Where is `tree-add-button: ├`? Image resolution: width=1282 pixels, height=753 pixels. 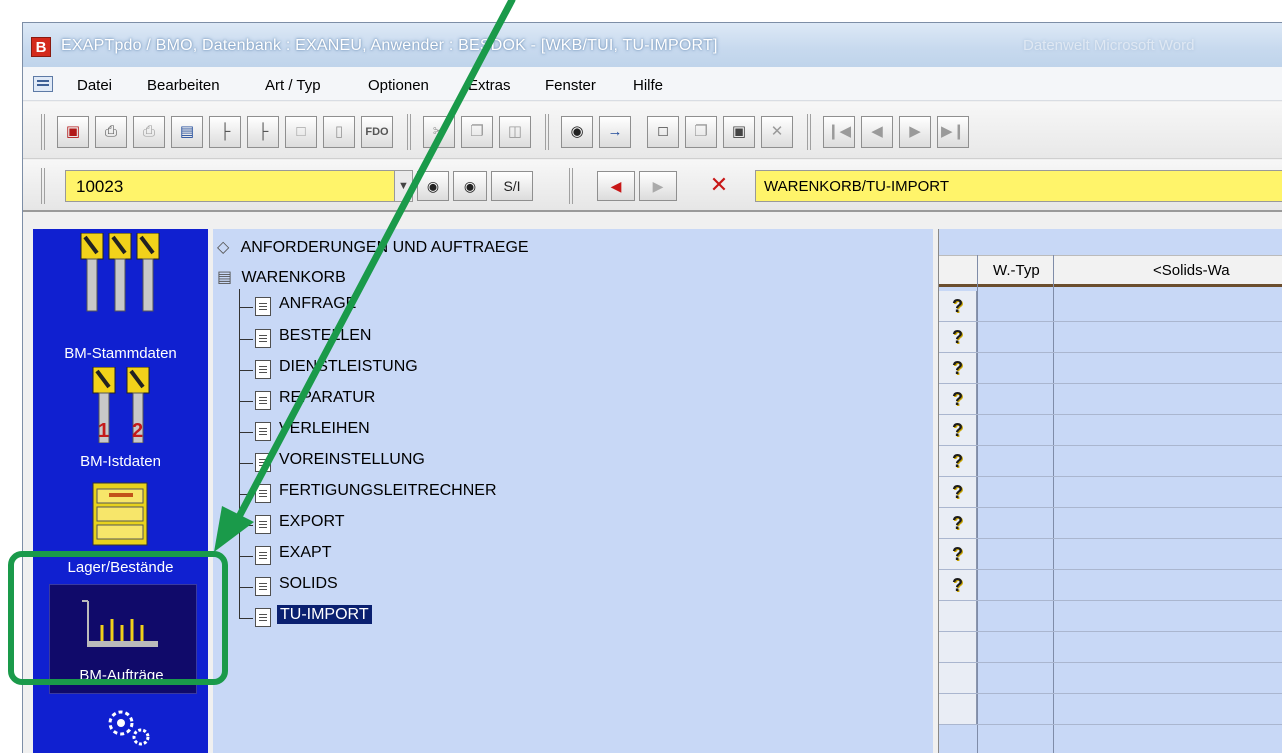 tree-add-button: ├ is located at coordinates (225, 132).